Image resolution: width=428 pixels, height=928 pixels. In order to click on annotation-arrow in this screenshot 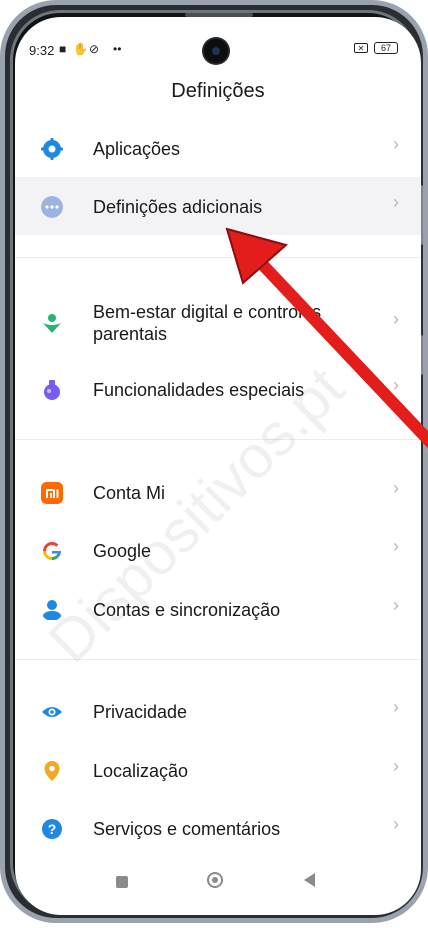, I will do `click(326, 338)`.